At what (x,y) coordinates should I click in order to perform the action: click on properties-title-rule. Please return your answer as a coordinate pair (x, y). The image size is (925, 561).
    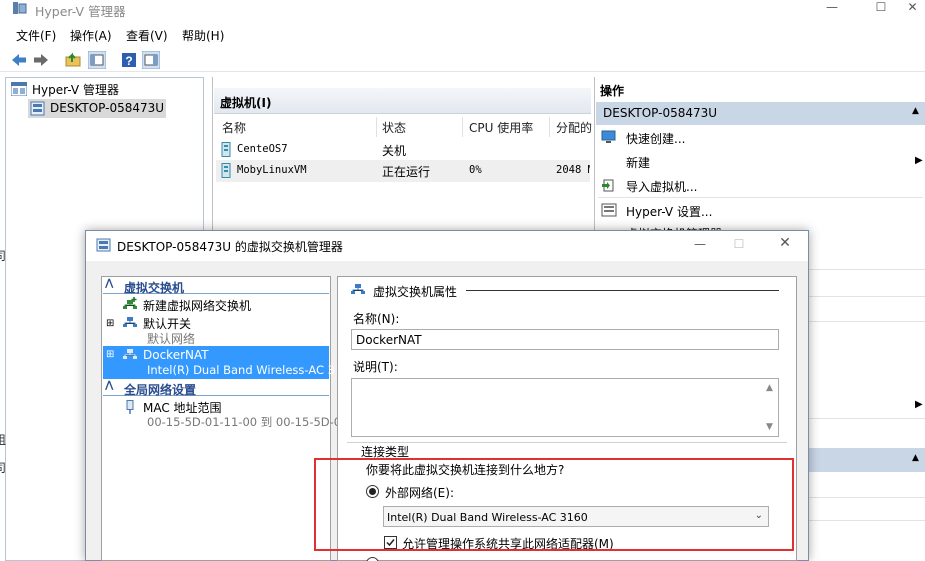
    Looking at the image, I should click on (622, 290).